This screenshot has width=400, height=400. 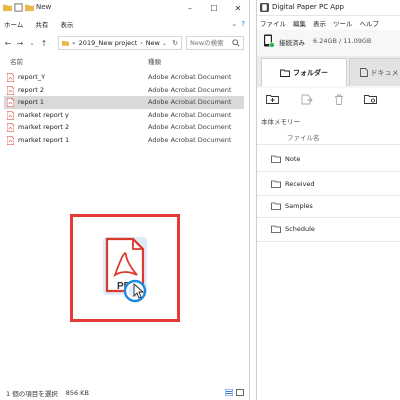 What do you see at coordinates (20, 43) in the screenshot?
I see `forward-arrow-icon: →` at bounding box center [20, 43].